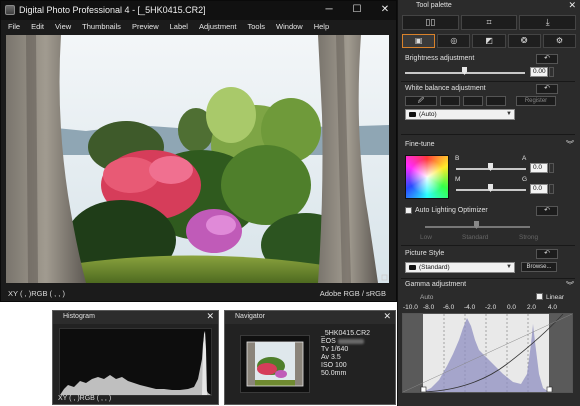 The height and width of the screenshot is (406, 580). What do you see at coordinates (559, 41) in the screenshot?
I see `settings-tab-icon: ⚙` at bounding box center [559, 41].